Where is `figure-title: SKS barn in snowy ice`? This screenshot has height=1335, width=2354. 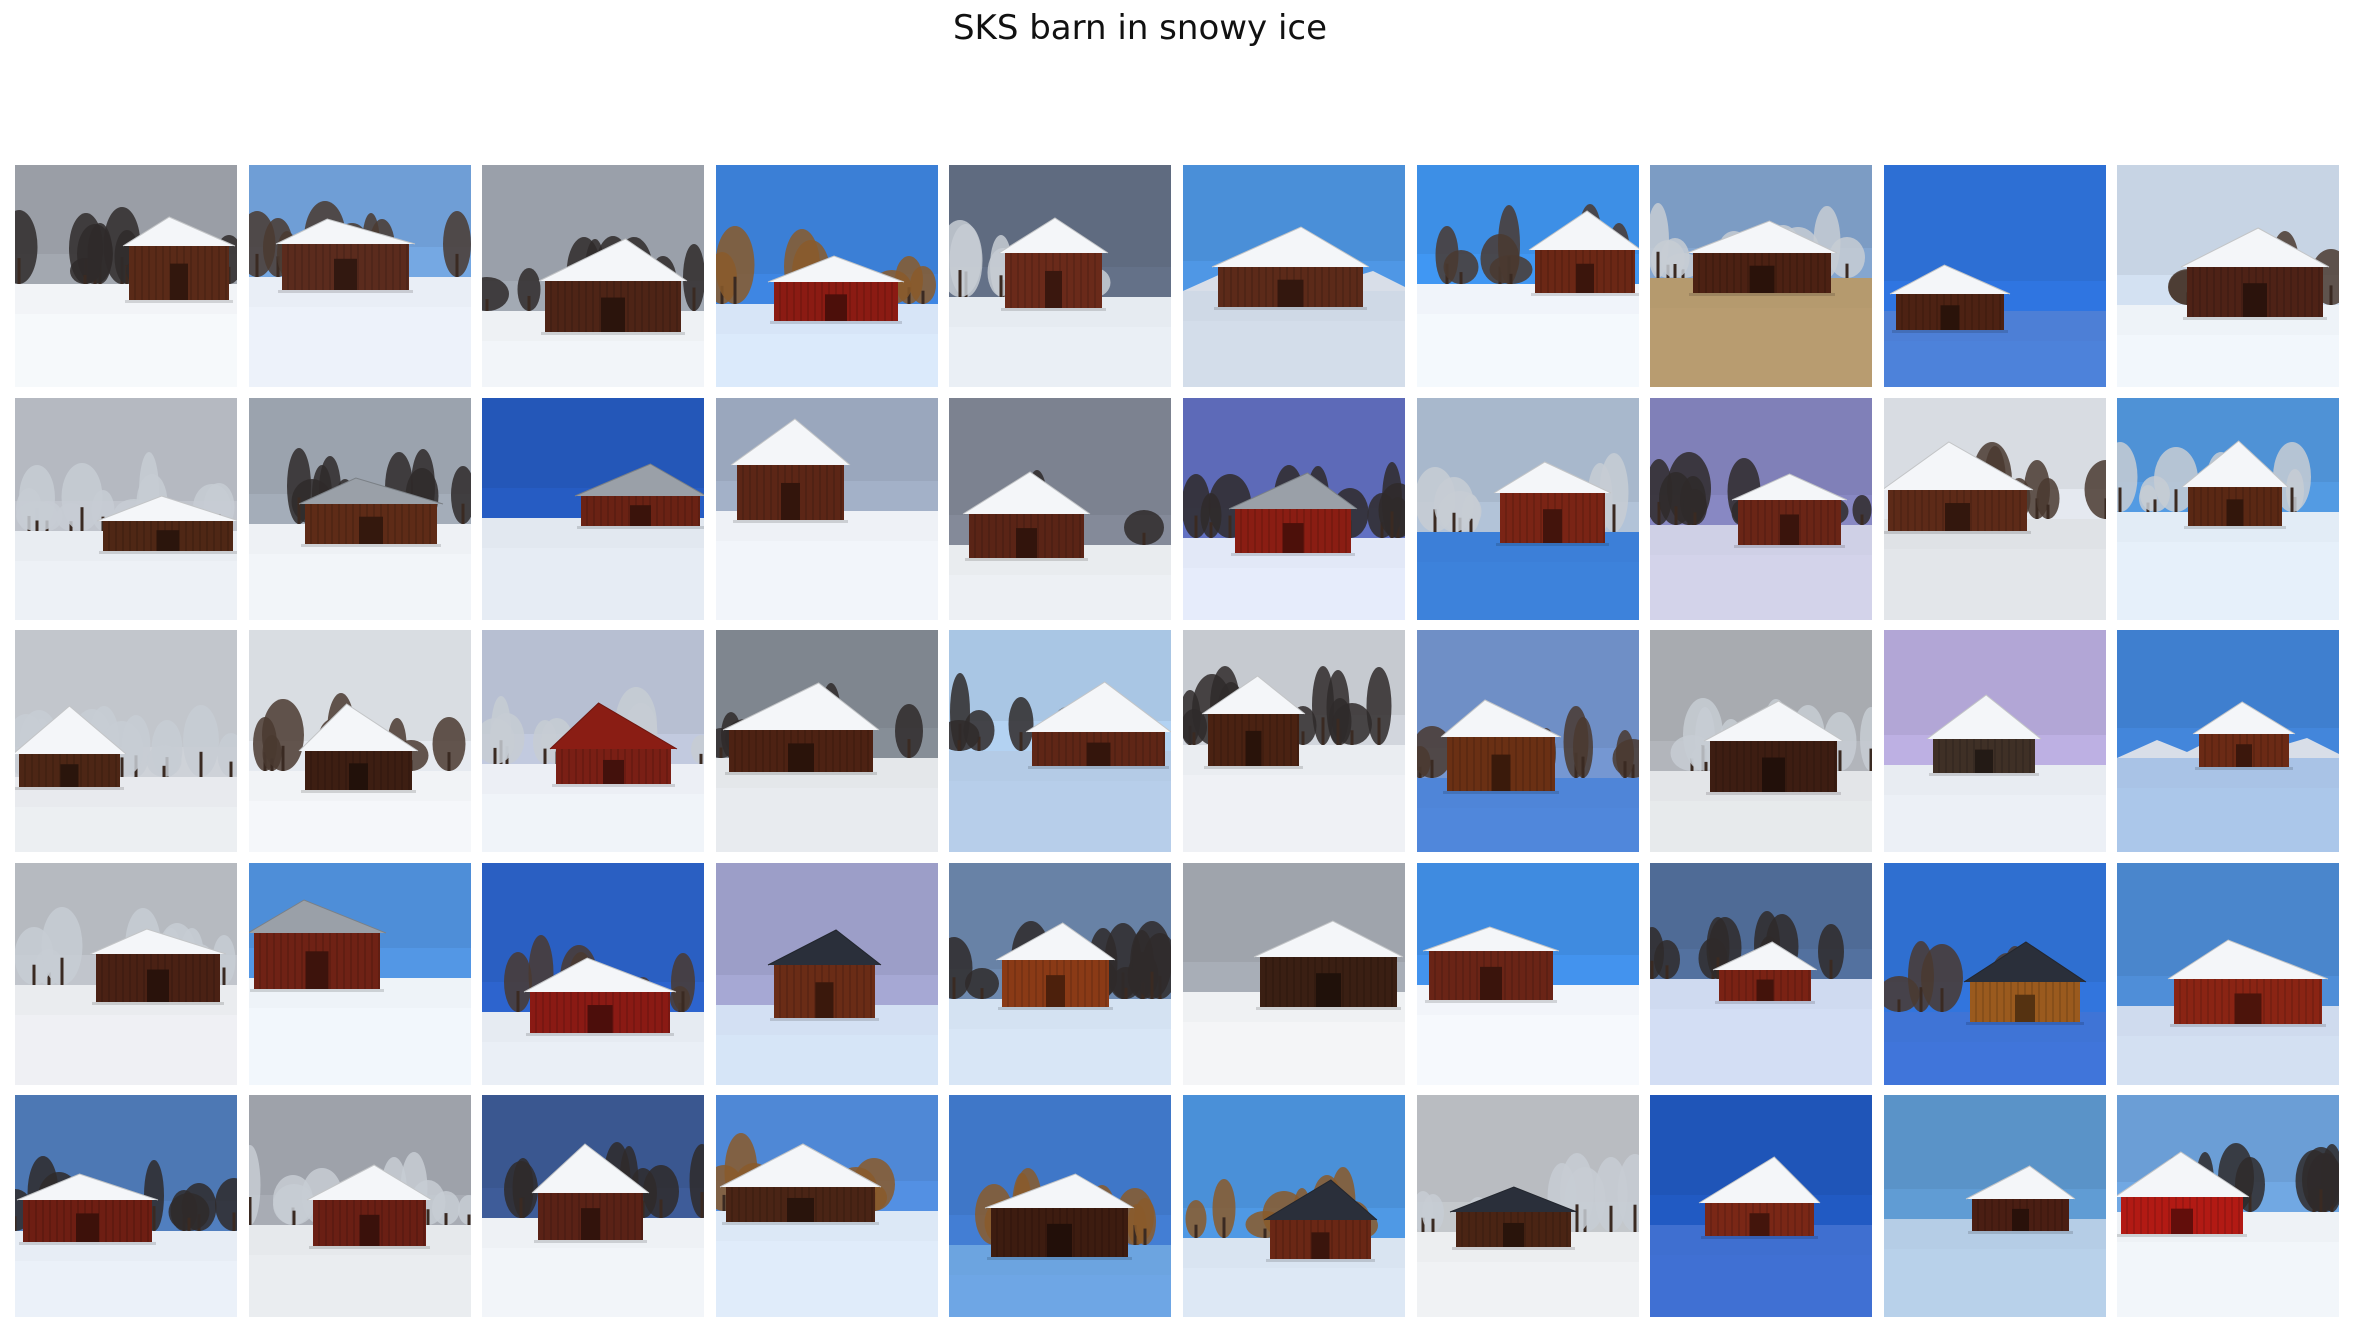 figure-title: SKS barn in snowy ice is located at coordinates (1140, 28).